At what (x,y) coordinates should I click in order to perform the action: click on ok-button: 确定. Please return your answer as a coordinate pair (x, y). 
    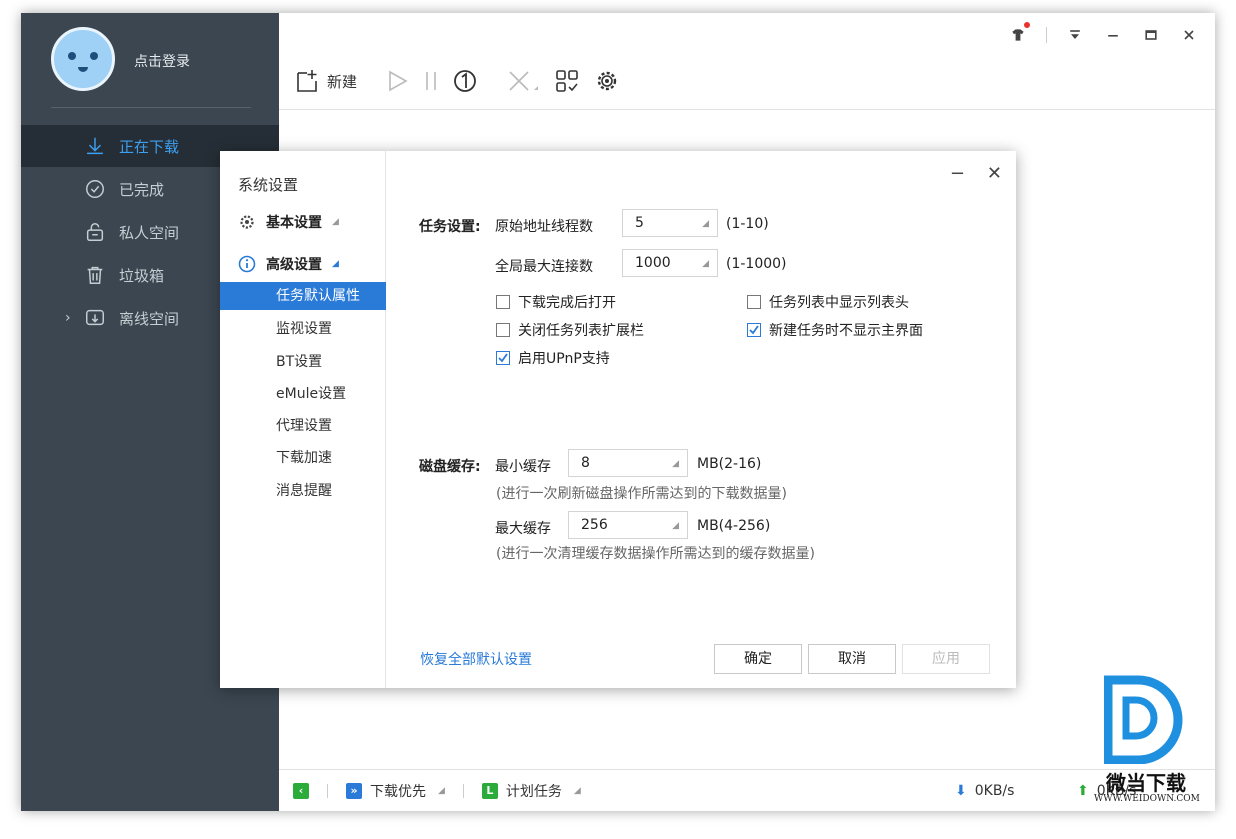
    Looking at the image, I should click on (758, 659).